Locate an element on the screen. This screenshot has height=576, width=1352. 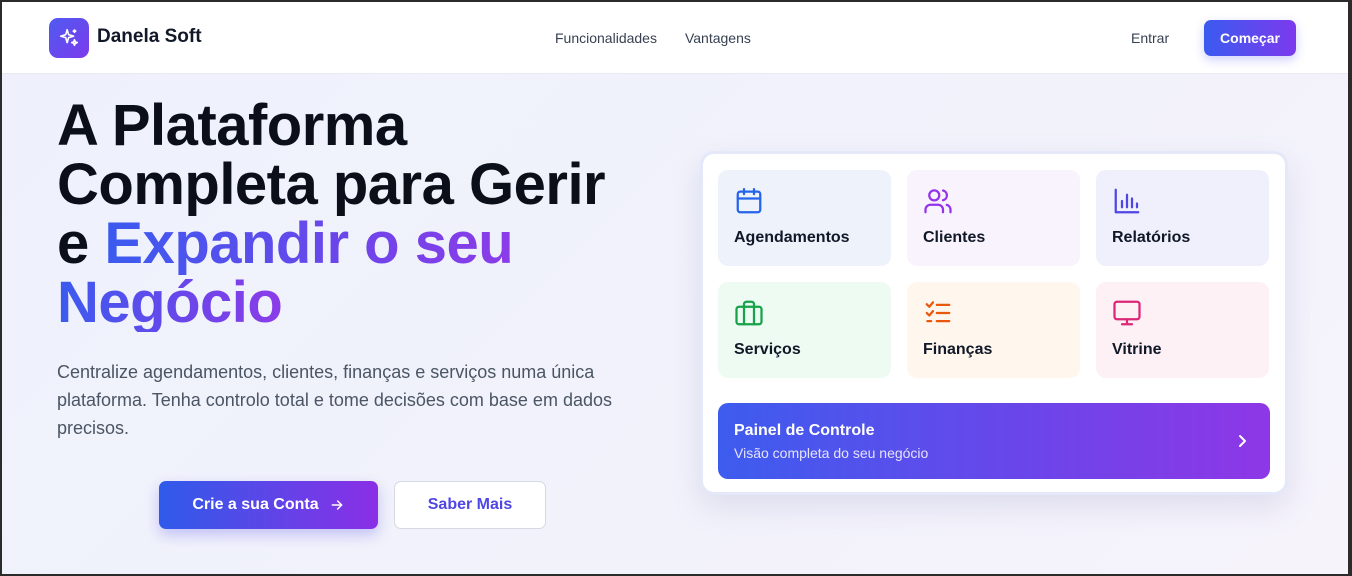
learn-more-button: Saber Mais is located at coordinates (470, 505).